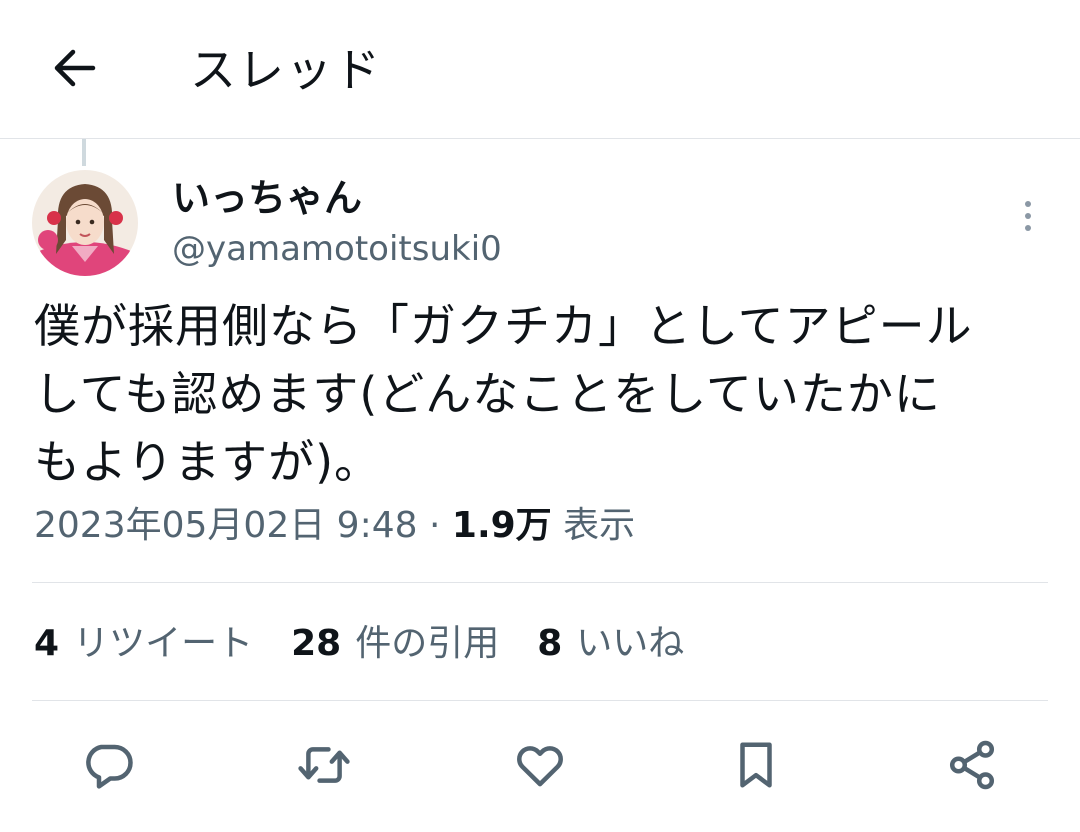  I want to click on quotes-label: 件の引用, so click(427, 643).